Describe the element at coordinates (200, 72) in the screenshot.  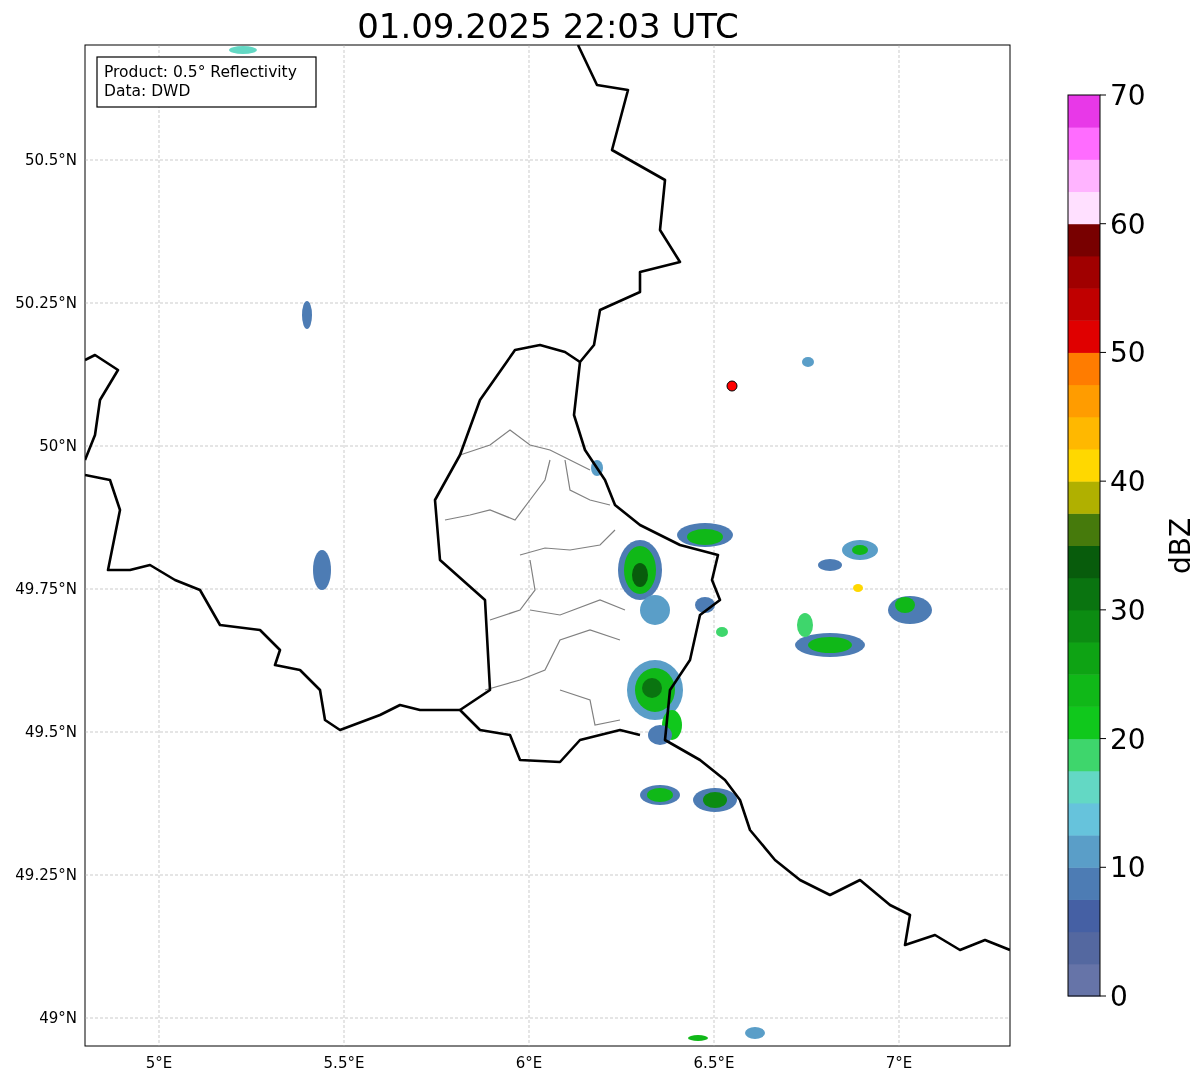
I see `info-text: Product: 0.5° Reflectivity` at that location.